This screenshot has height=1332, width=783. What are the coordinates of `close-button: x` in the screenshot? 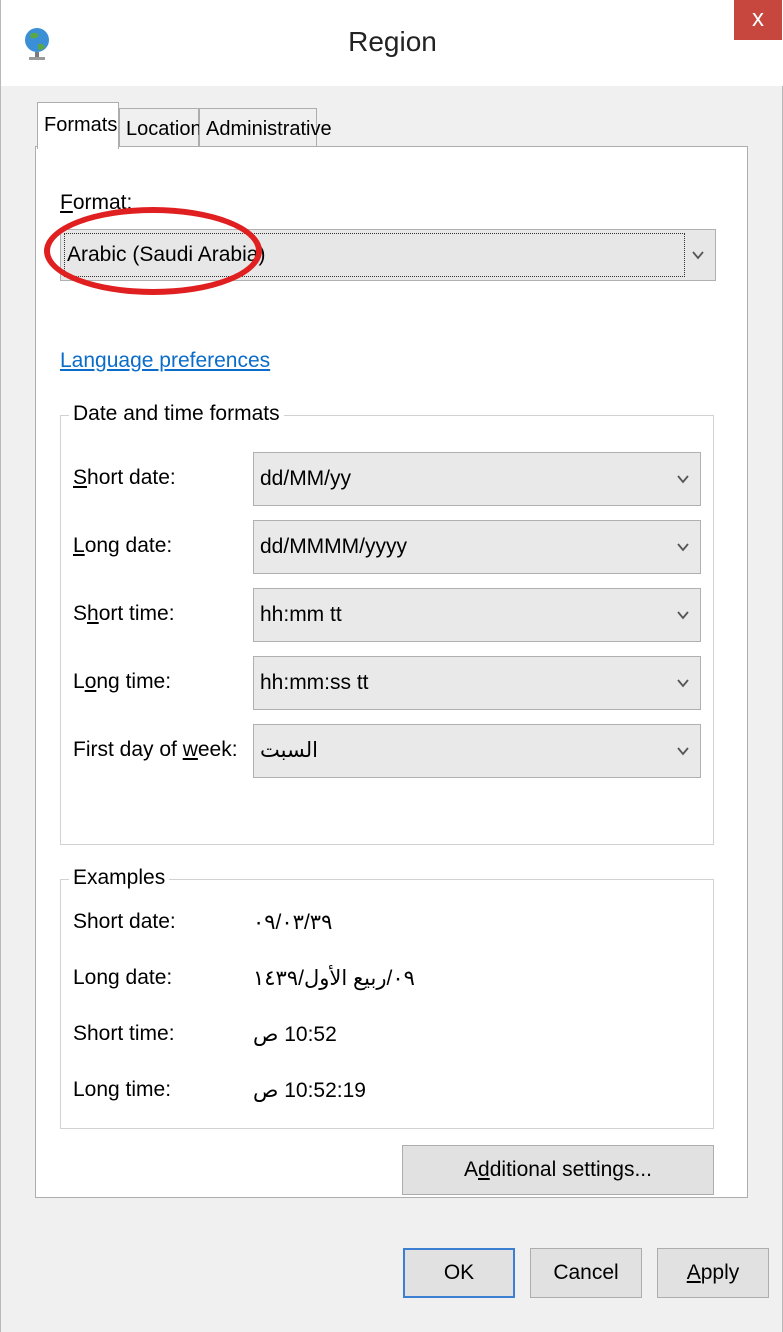 It's located at (758, 20).